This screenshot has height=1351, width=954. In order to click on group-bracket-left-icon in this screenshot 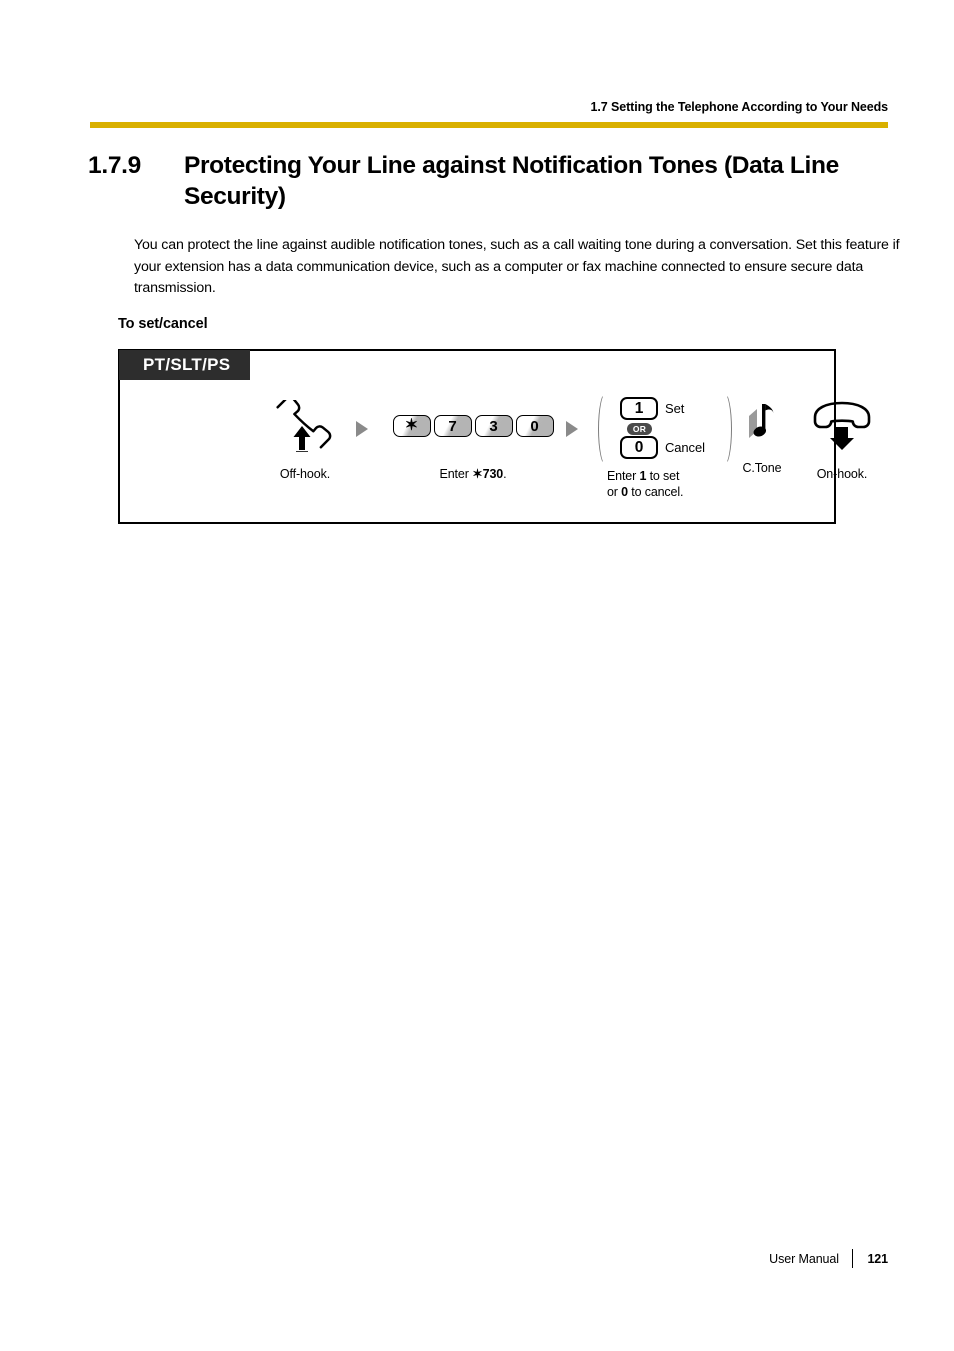, I will do `click(606, 429)`.